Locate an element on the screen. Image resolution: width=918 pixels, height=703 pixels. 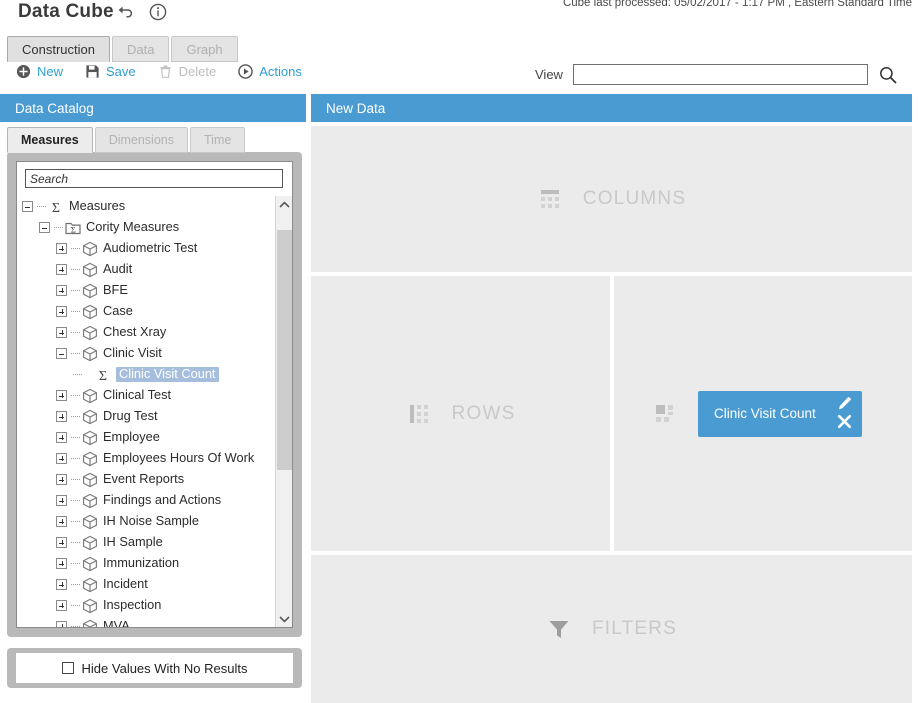
tree-node-label: Audit is located at coordinates (118, 269).